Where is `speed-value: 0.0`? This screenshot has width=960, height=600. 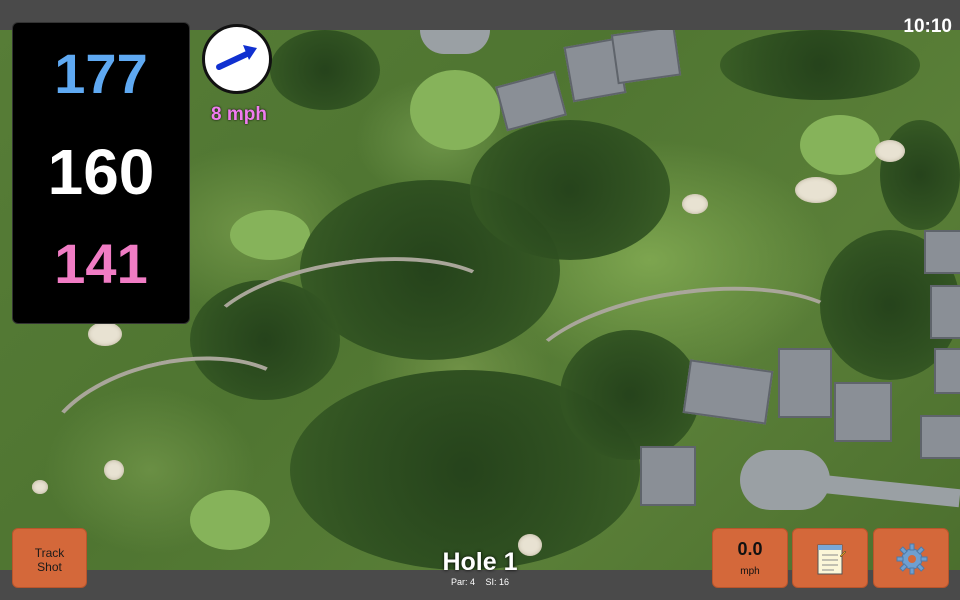
speed-value: 0.0 is located at coordinates (750, 549).